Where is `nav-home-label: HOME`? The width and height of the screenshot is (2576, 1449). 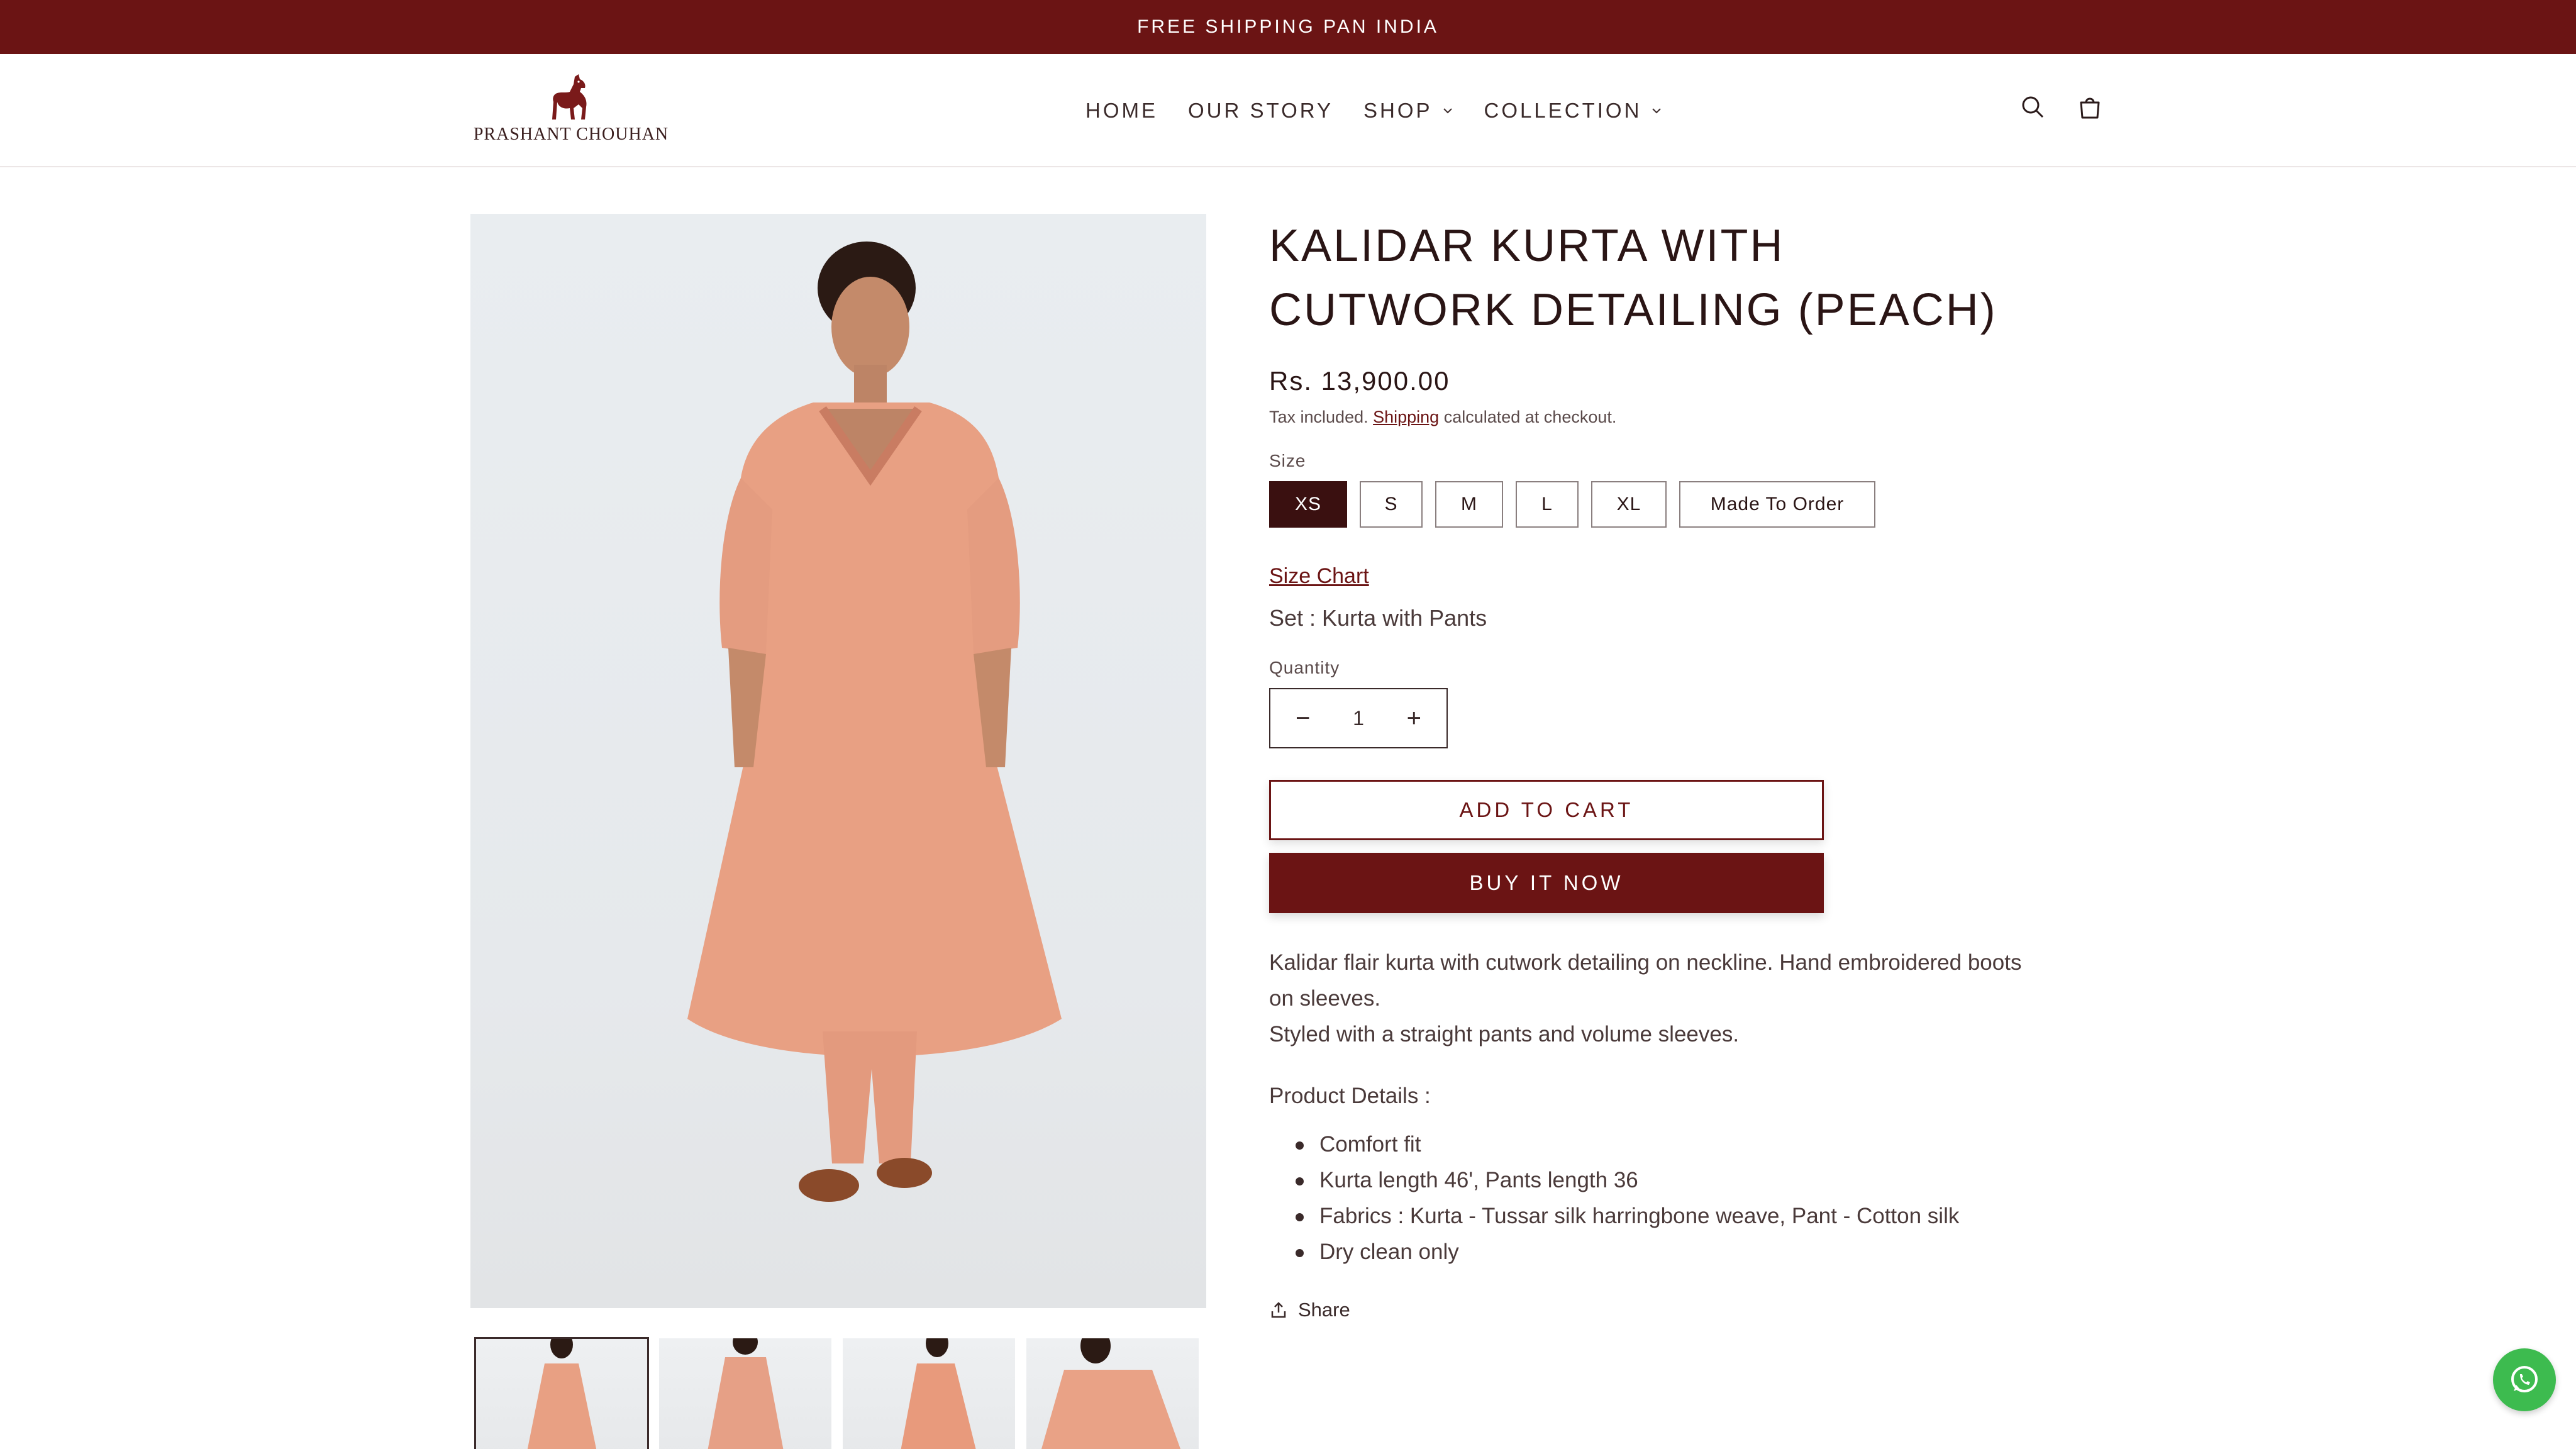
nav-home-label: HOME is located at coordinates (1121, 110).